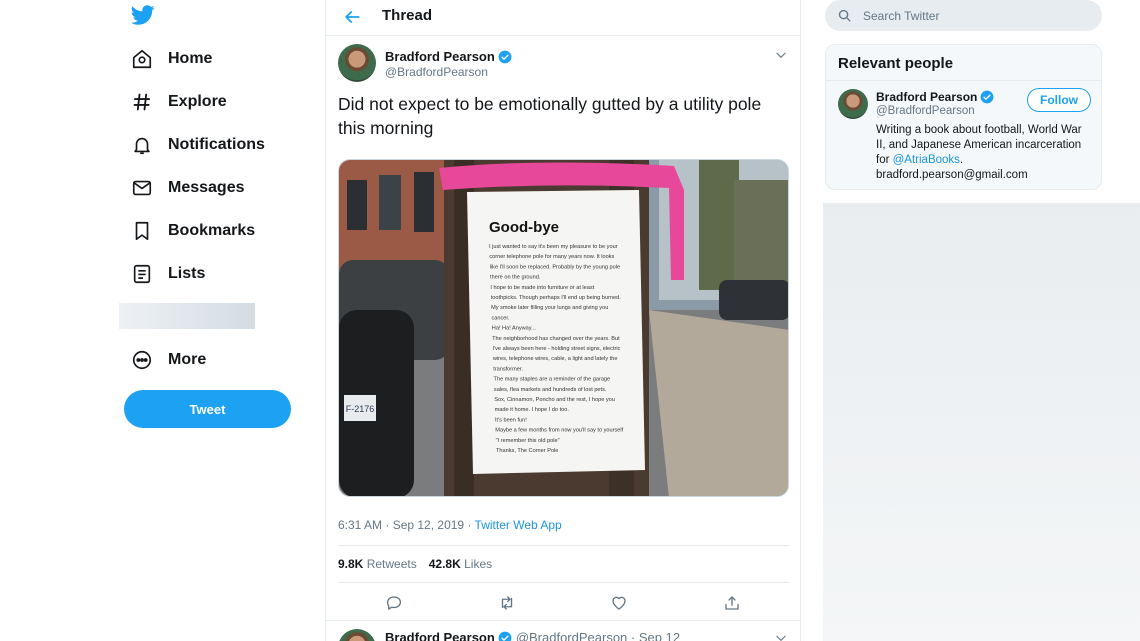 Image resolution: width=1140 pixels, height=641 pixels. I want to click on follow-button: Follow, so click(1059, 100).